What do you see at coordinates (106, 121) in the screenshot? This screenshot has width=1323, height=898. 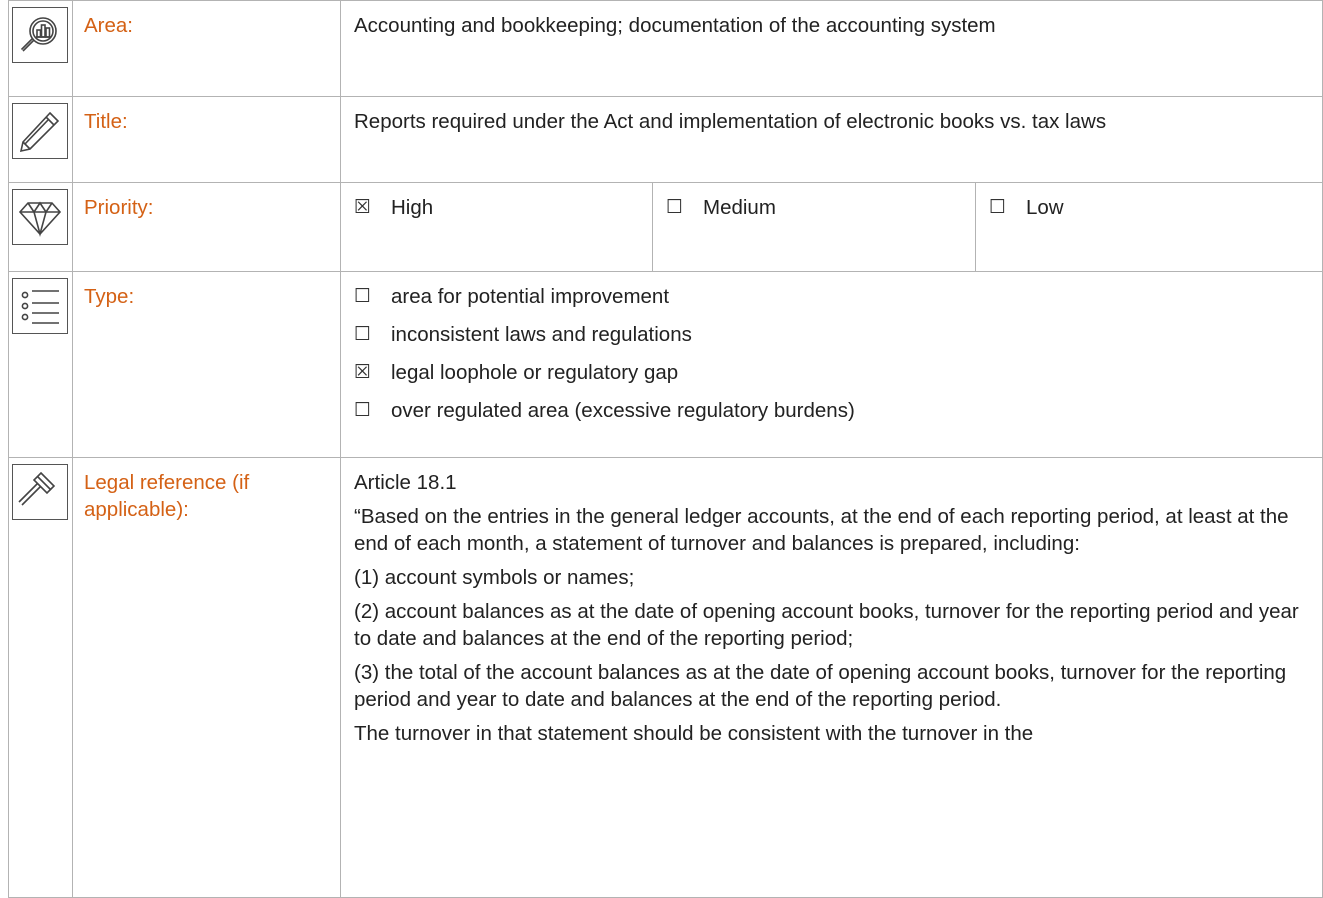 I see `title-label: Title:` at bounding box center [106, 121].